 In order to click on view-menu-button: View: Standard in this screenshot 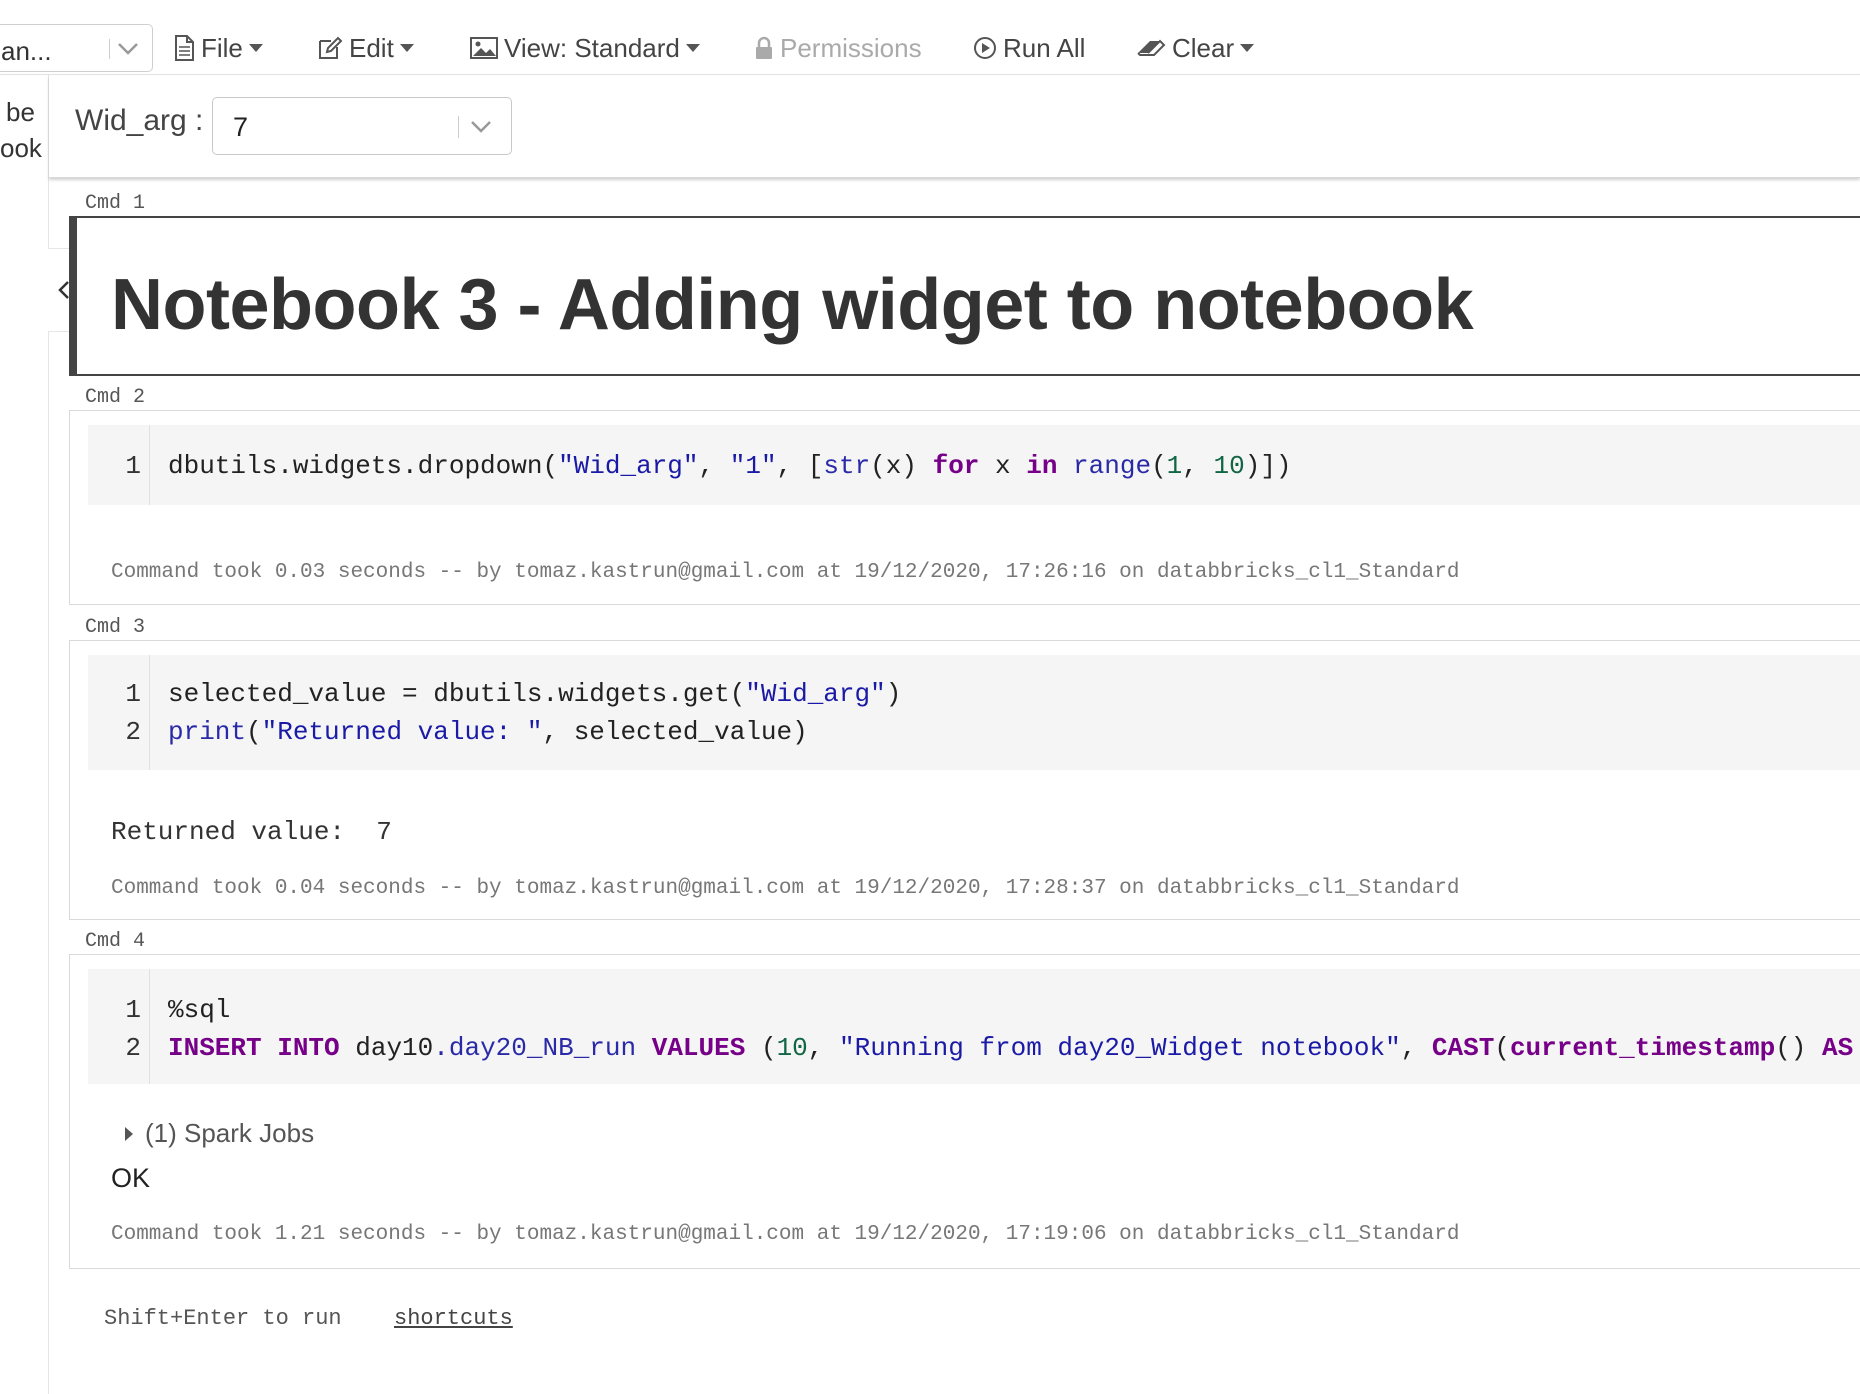, I will do `click(585, 48)`.